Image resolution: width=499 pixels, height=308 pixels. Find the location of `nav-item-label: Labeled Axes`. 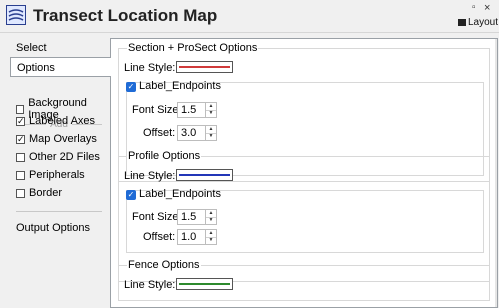

nav-item-label: Labeled Axes is located at coordinates (62, 121).